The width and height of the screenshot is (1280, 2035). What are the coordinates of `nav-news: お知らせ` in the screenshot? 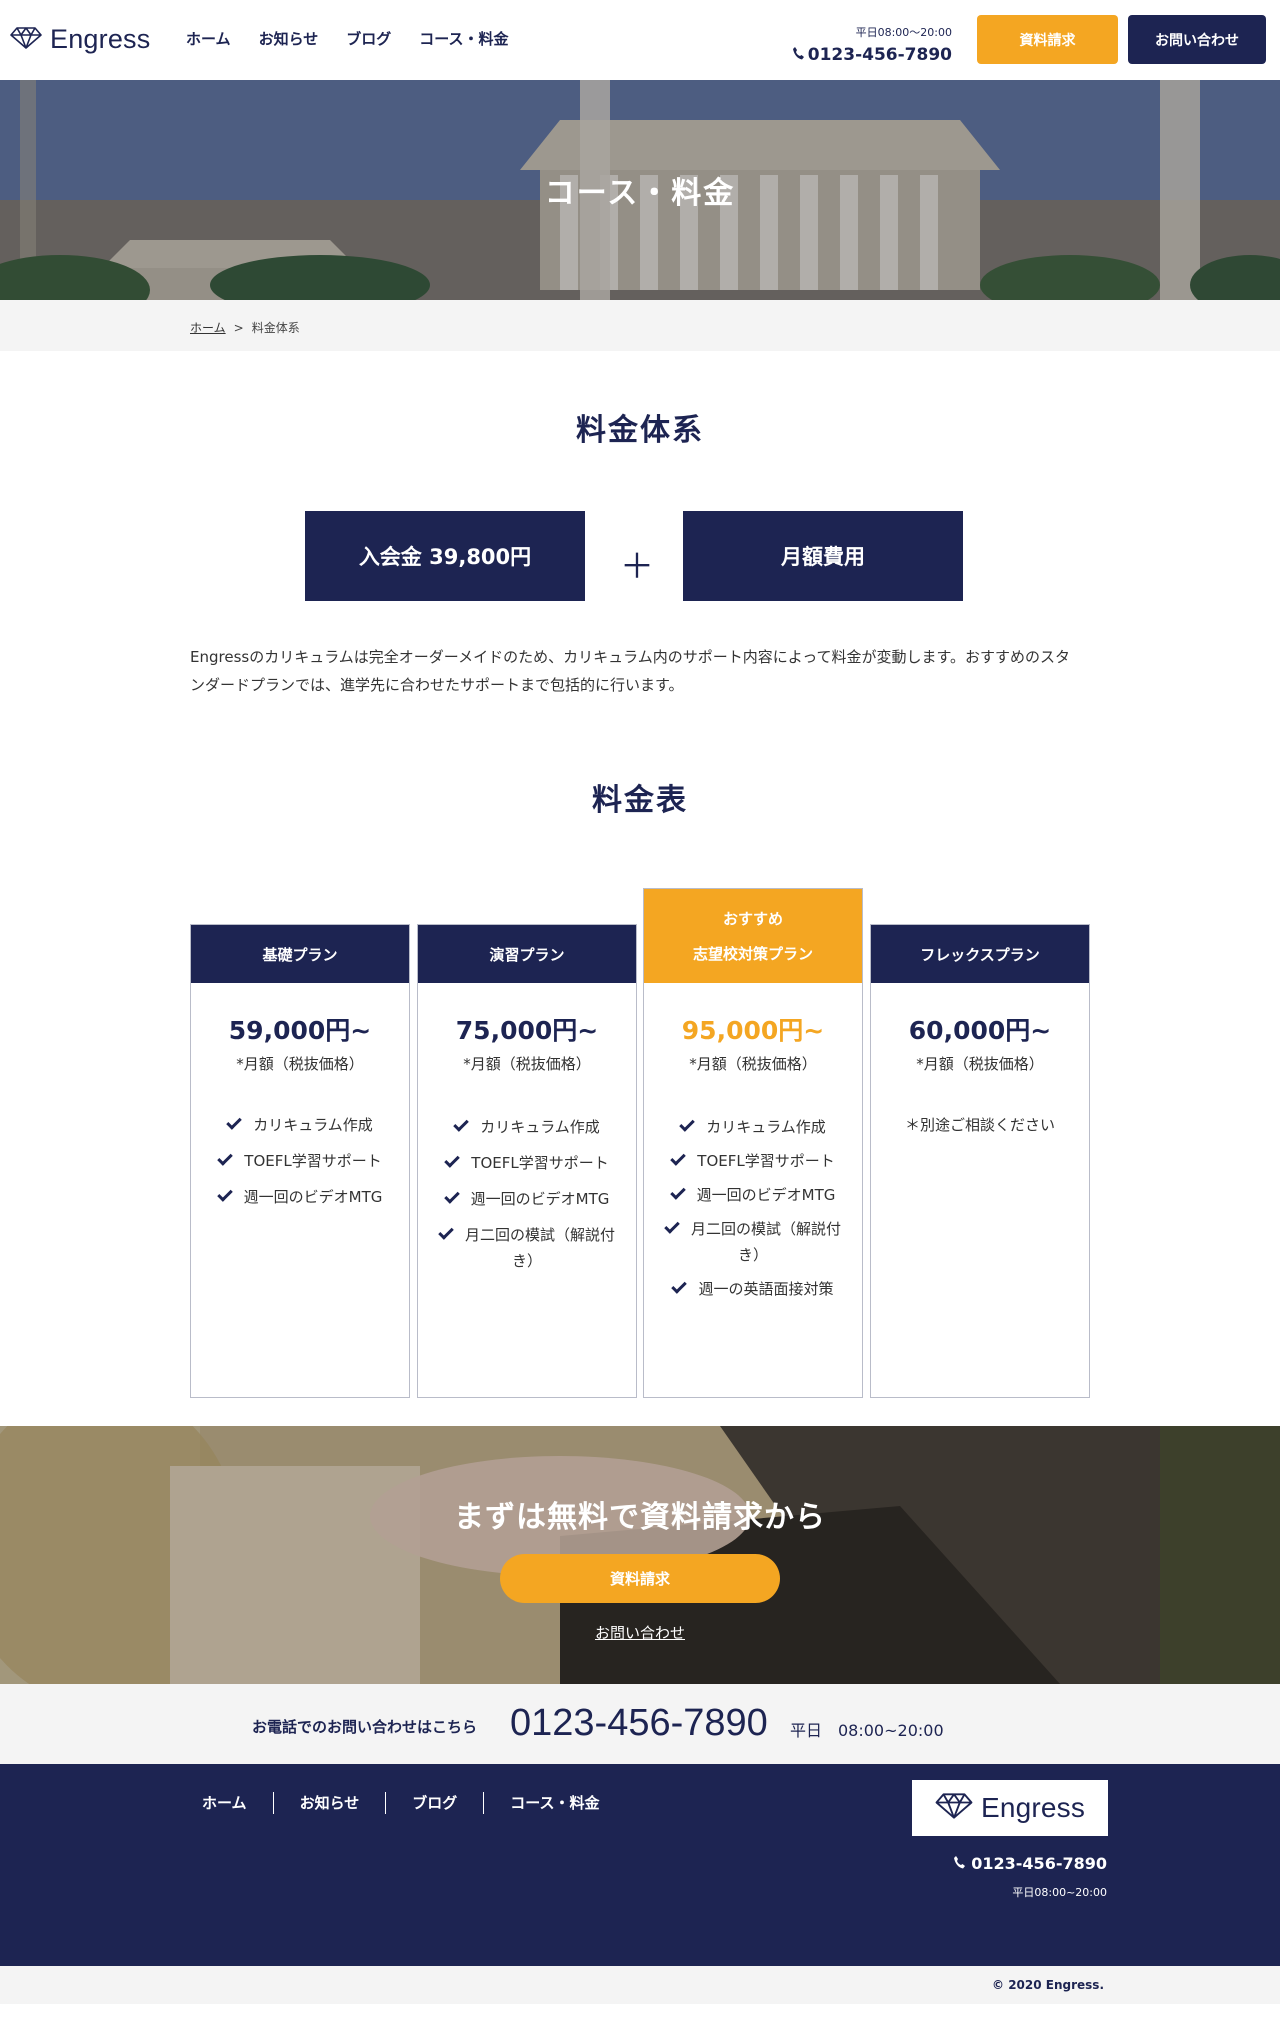 It's located at (289, 38).